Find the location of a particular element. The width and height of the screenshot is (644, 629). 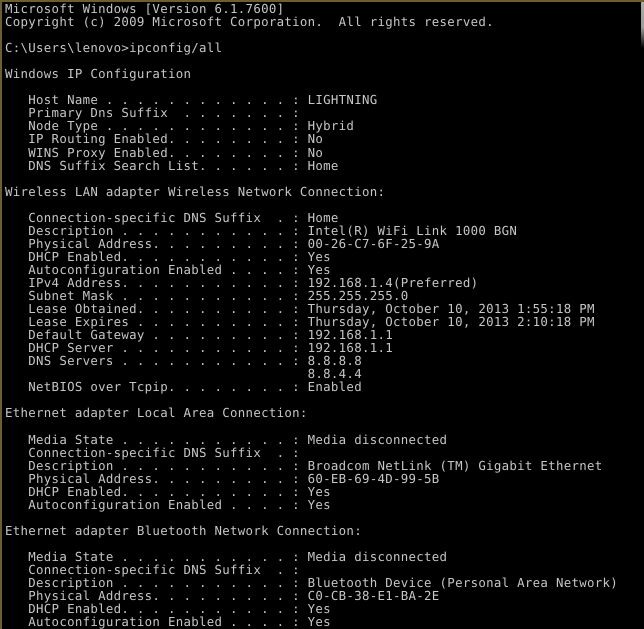

console-line: IP Routing Enabled. . . . . . . . : No is located at coordinates (164, 139).